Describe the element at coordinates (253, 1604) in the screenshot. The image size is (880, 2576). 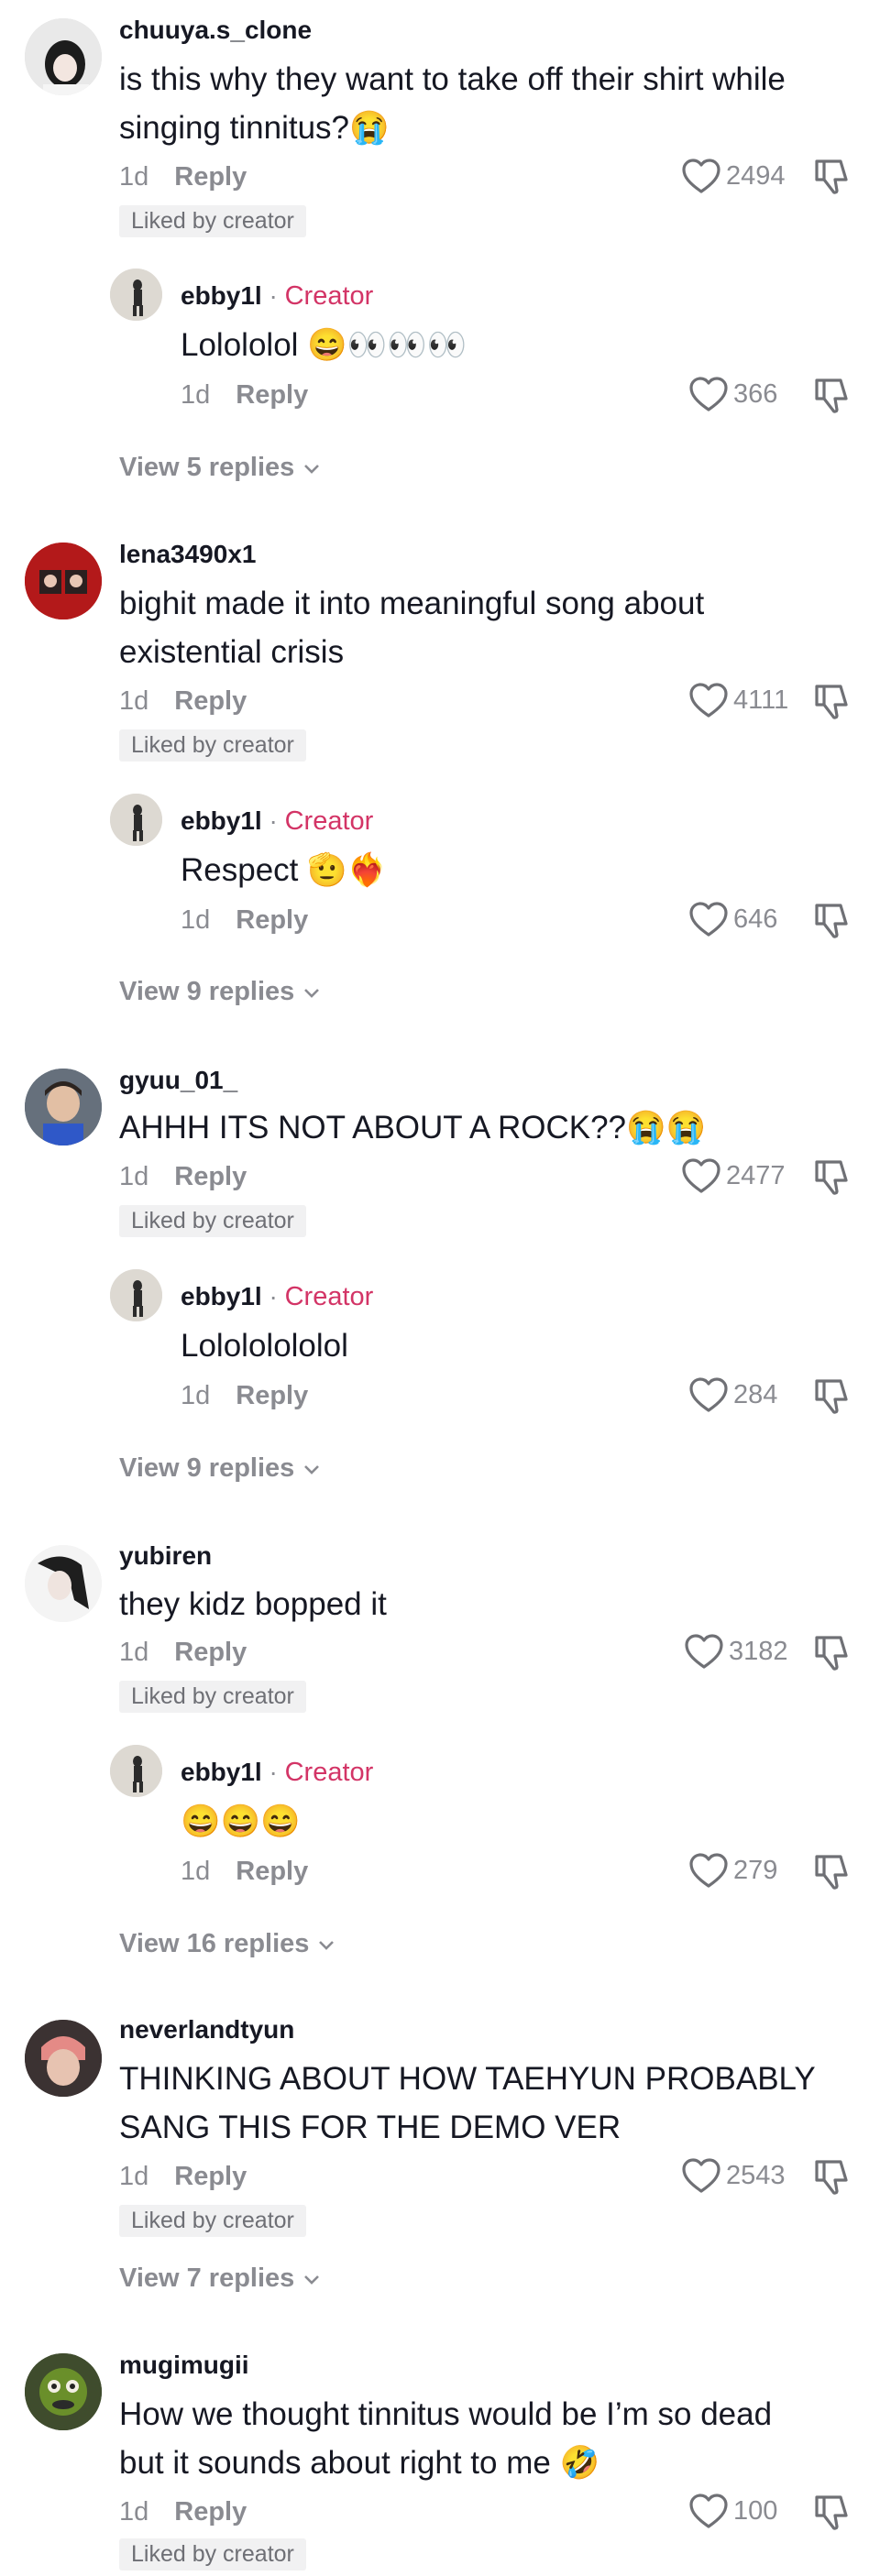
I see `comment-text: they kidz bopped it` at that location.